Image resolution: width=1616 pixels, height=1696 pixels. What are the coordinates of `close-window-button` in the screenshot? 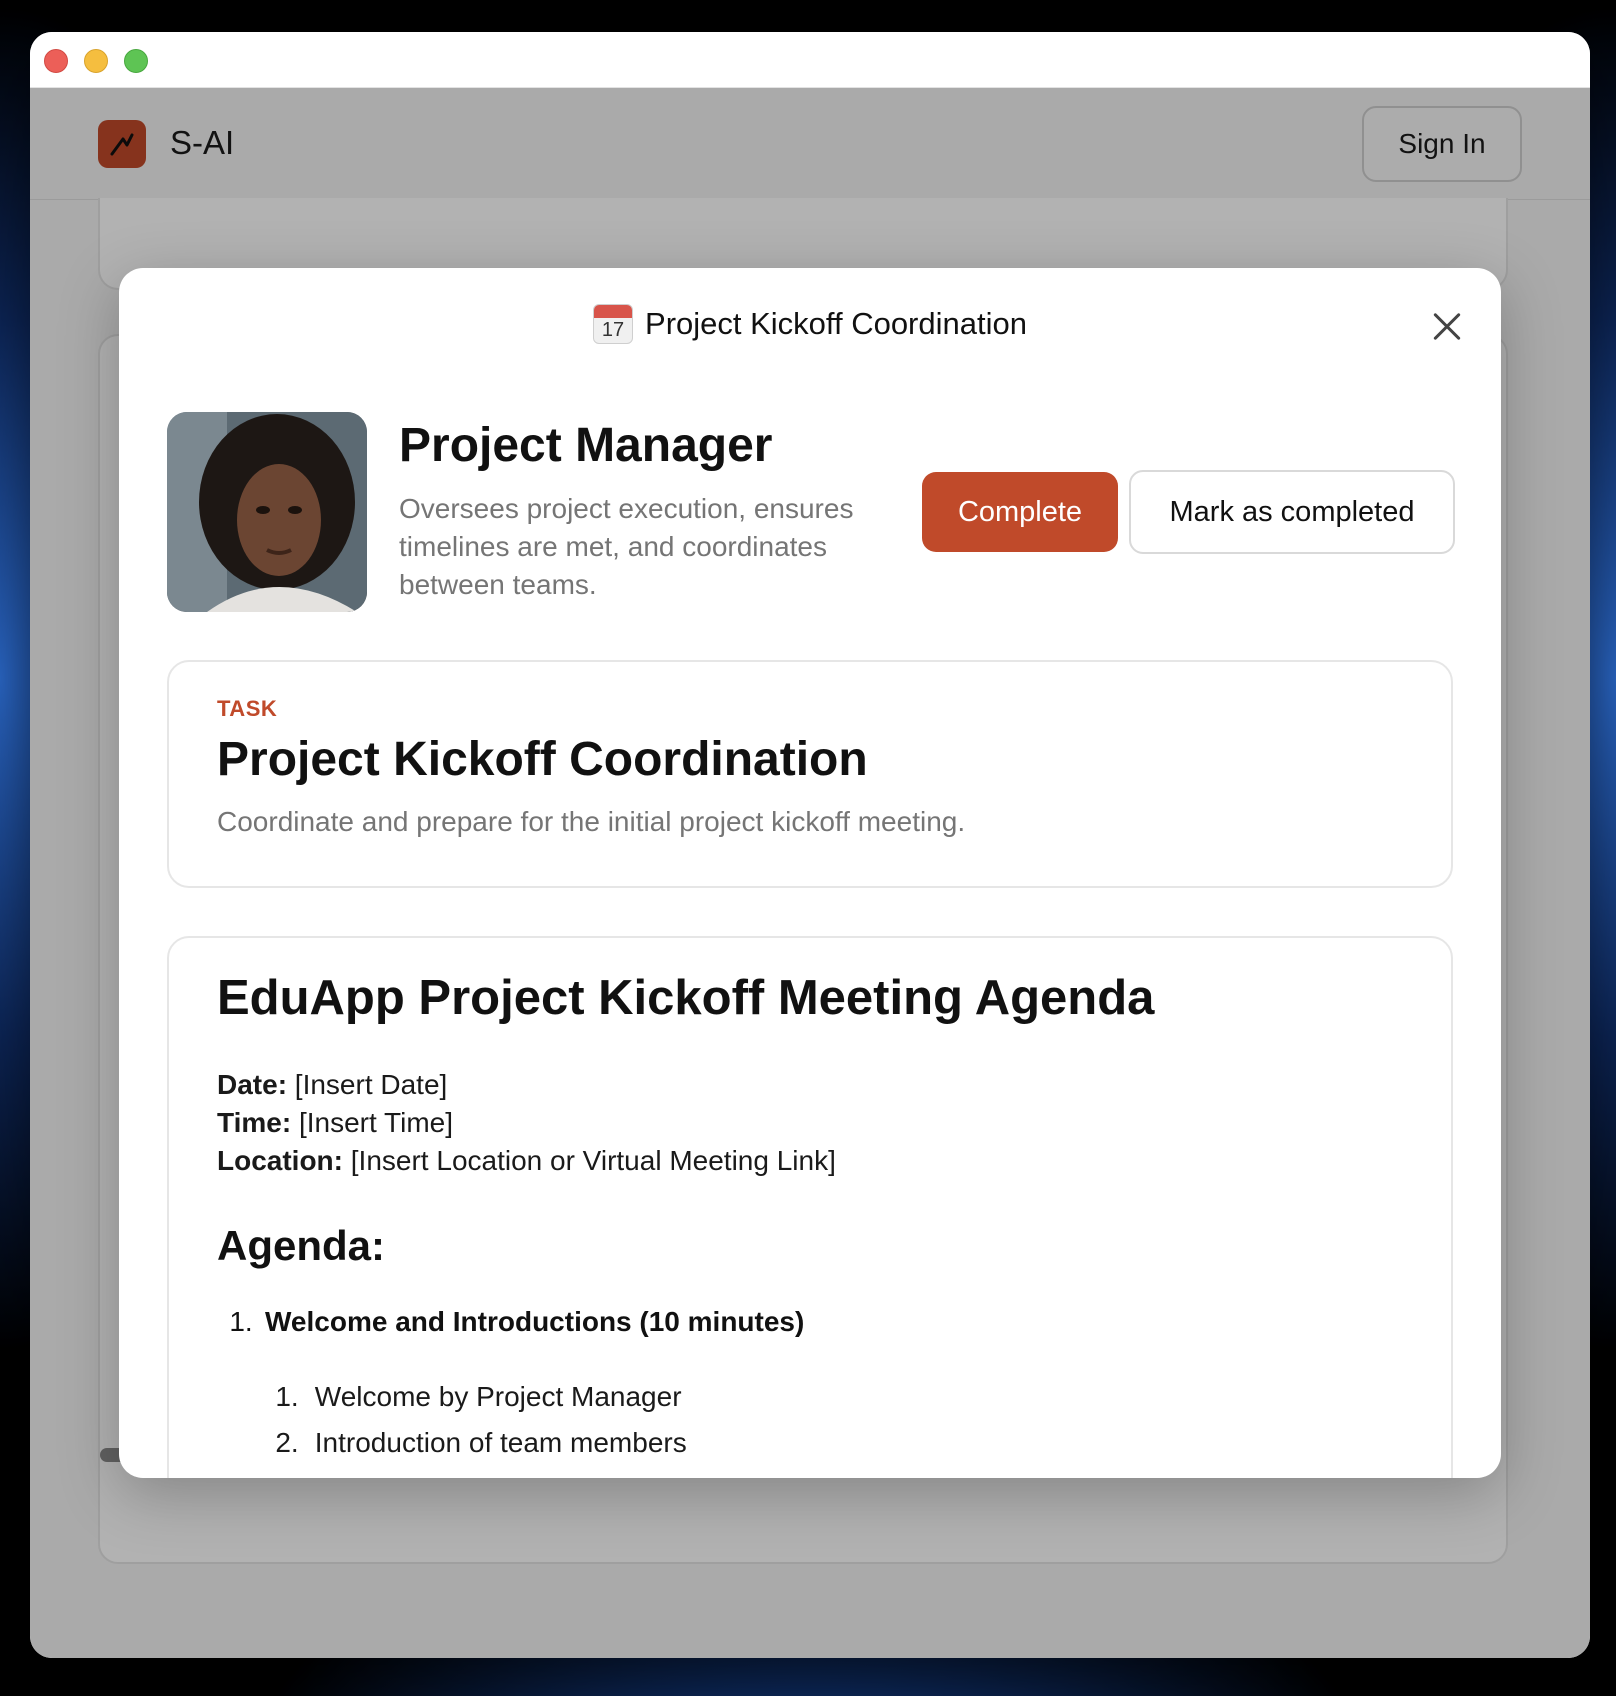 It's located at (56, 61).